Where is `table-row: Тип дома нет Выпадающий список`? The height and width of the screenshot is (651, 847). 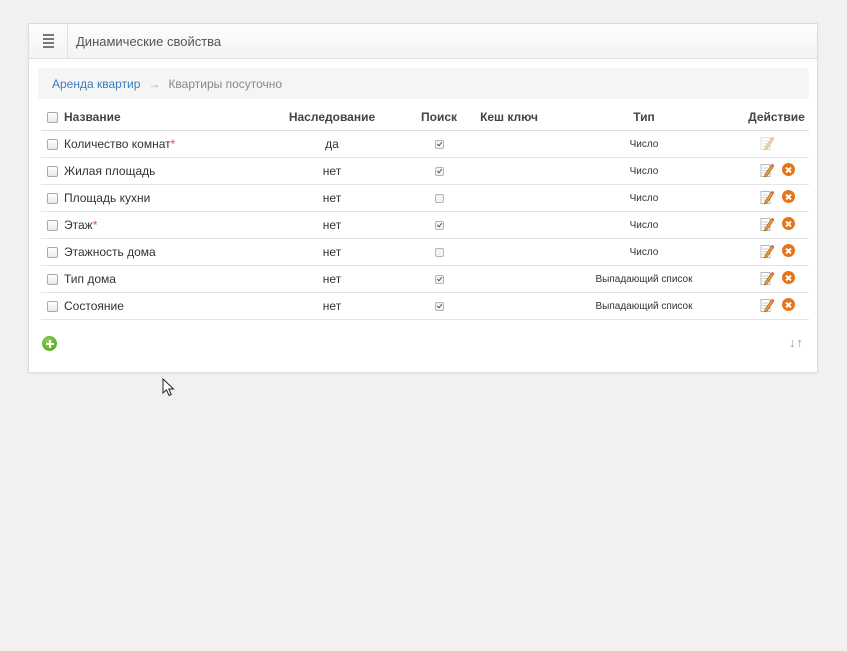
table-row: Тип дома нет Выпадающий список is located at coordinates (425, 279).